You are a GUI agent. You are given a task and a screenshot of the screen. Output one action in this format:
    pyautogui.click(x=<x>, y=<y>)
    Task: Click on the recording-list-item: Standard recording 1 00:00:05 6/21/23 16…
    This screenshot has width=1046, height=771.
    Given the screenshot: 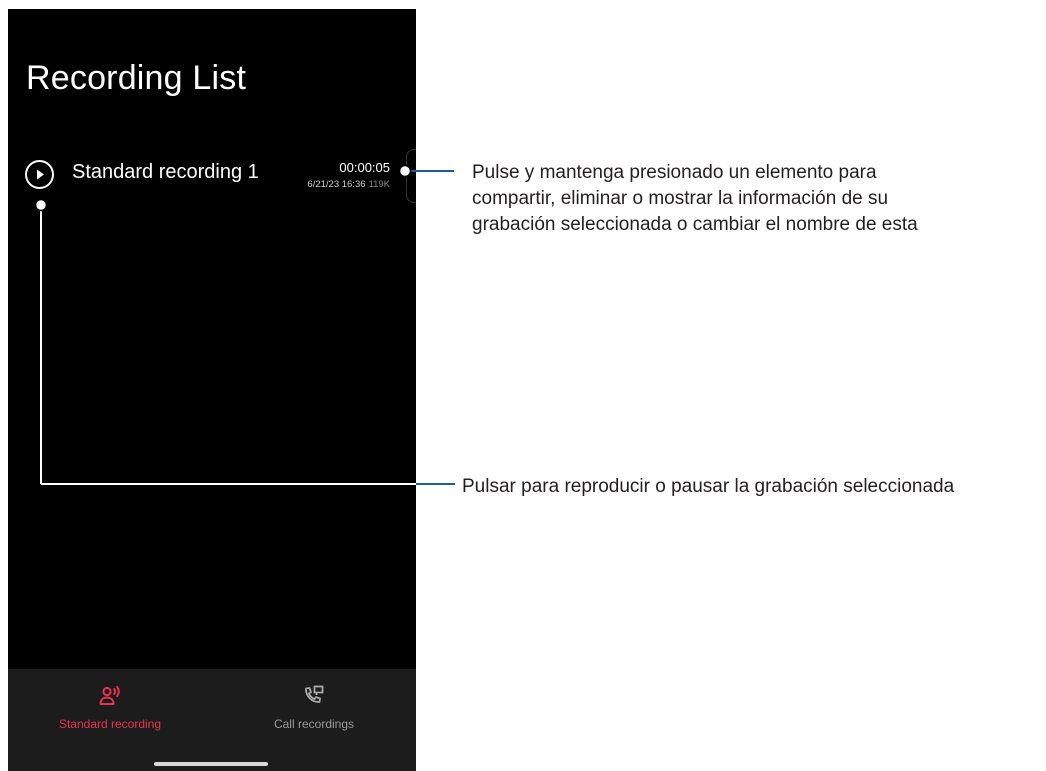 What is the action you would take?
    pyautogui.click(x=212, y=175)
    